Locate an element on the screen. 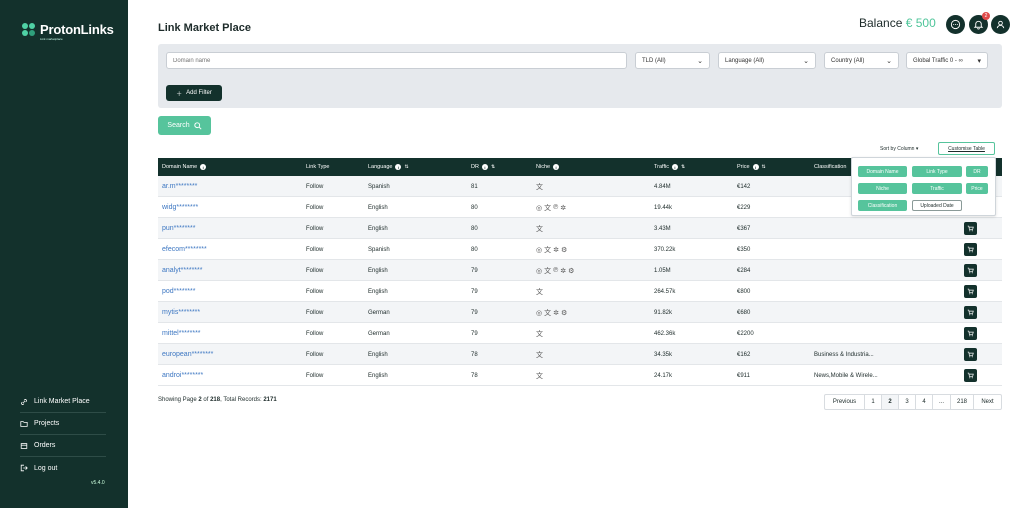  col-dr: DR i ⇅ is located at coordinates (483, 167).